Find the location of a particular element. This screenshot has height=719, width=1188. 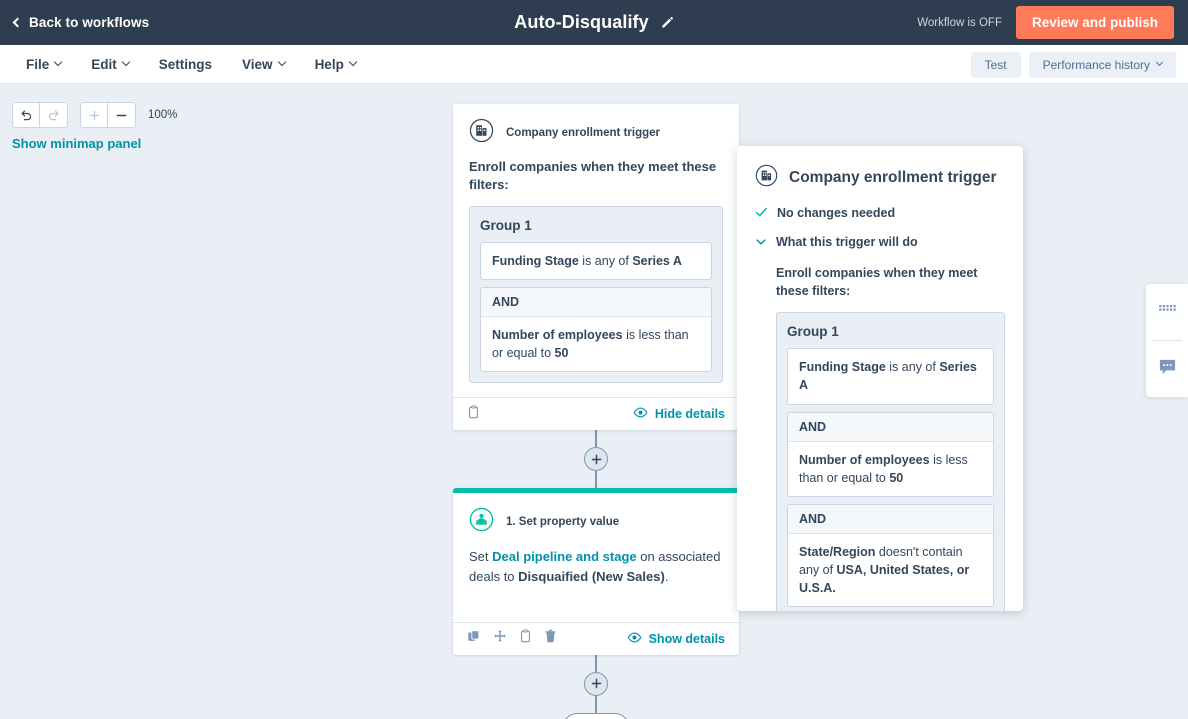

show-details-button: Show details is located at coordinates (676, 639).